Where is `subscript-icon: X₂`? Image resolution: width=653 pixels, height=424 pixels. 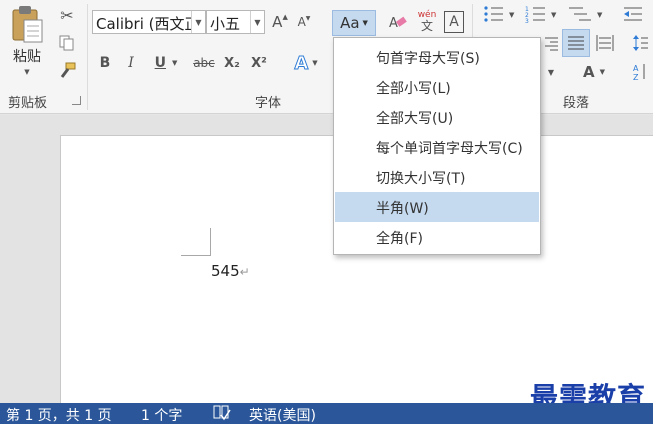 subscript-icon: X₂ is located at coordinates (232, 63).